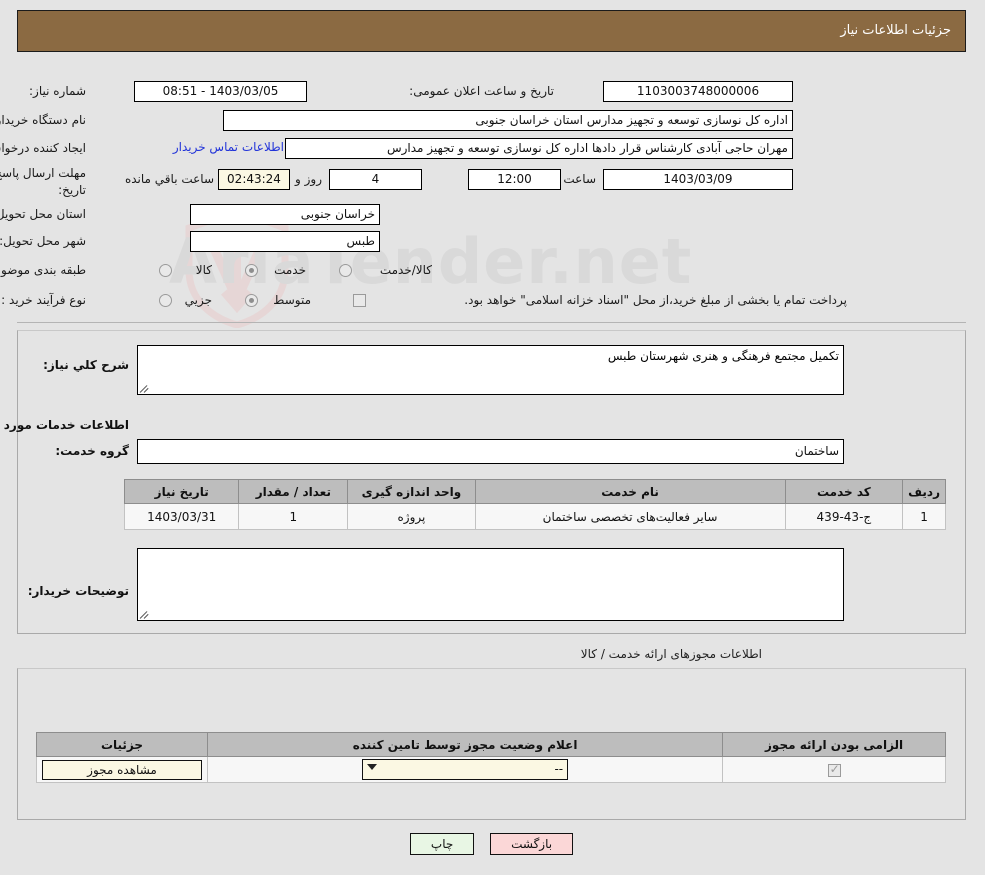  Describe the element at coordinates (482, 91) in the screenshot. I see `announce-datetime-label: تاریخ و ساعت اعلان عمومی:` at that location.